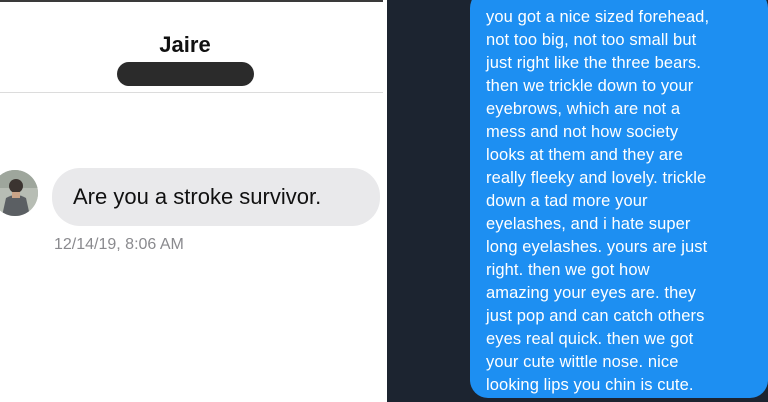  I want to click on avatar-photo-icon, so click(19, 193).